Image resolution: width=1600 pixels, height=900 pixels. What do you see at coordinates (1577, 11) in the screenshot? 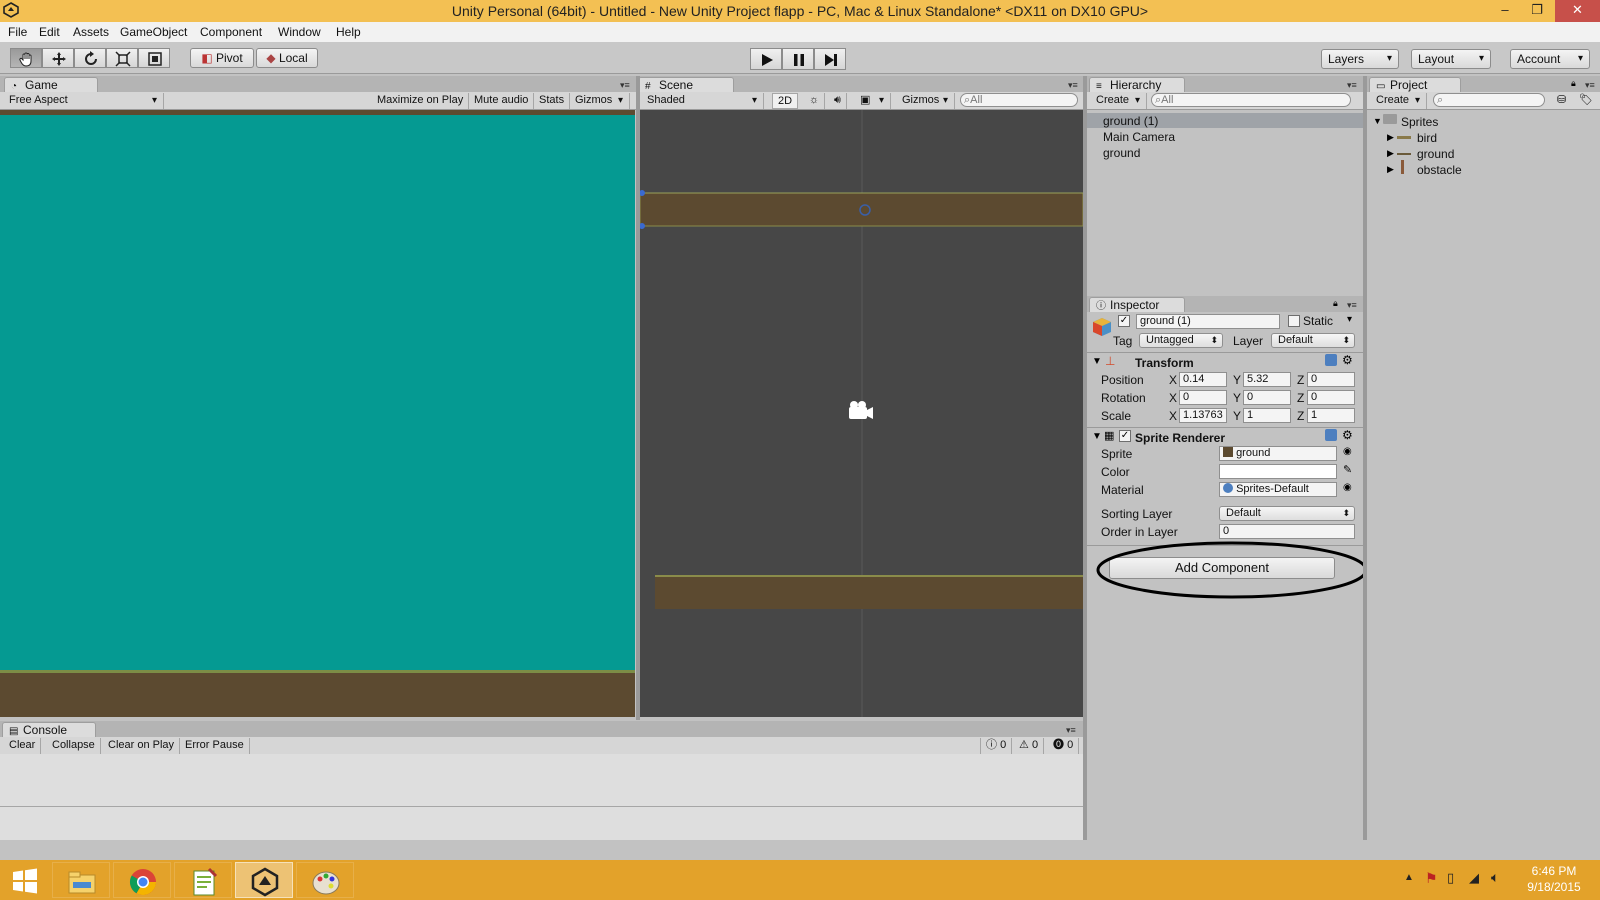
I see `close-button: ✕` at bounding box center [1577, 11].